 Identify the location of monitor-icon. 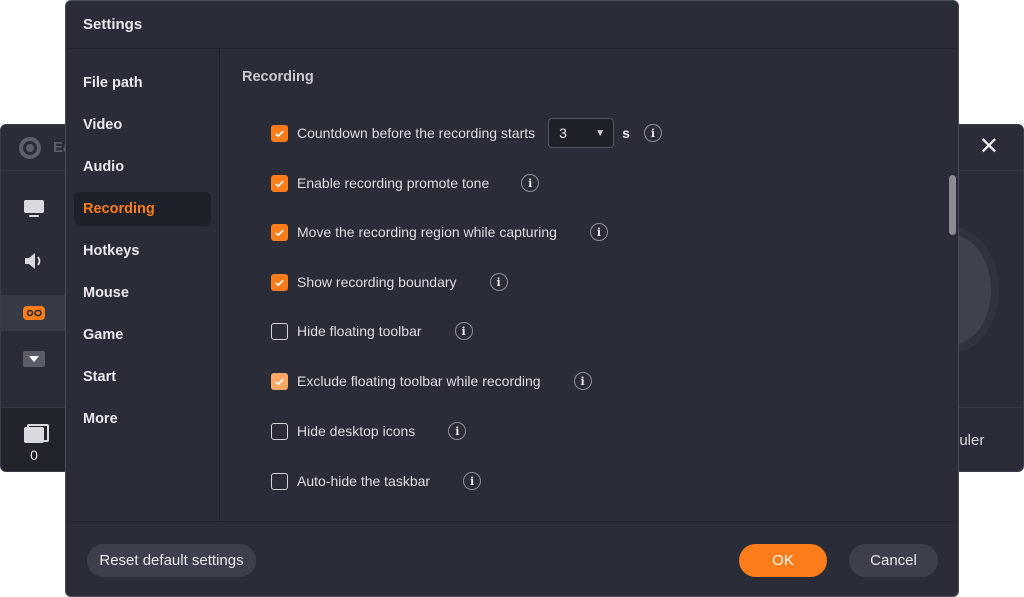
(34, 209).